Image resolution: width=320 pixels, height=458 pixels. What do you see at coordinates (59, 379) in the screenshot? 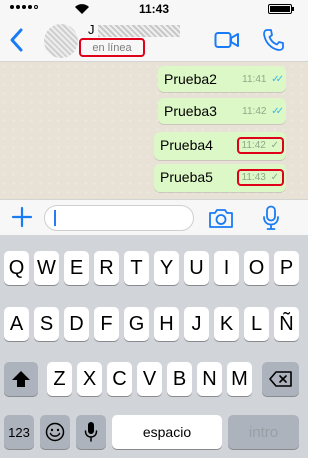
I see `key-z: Z` at bounding box center [59, 379].